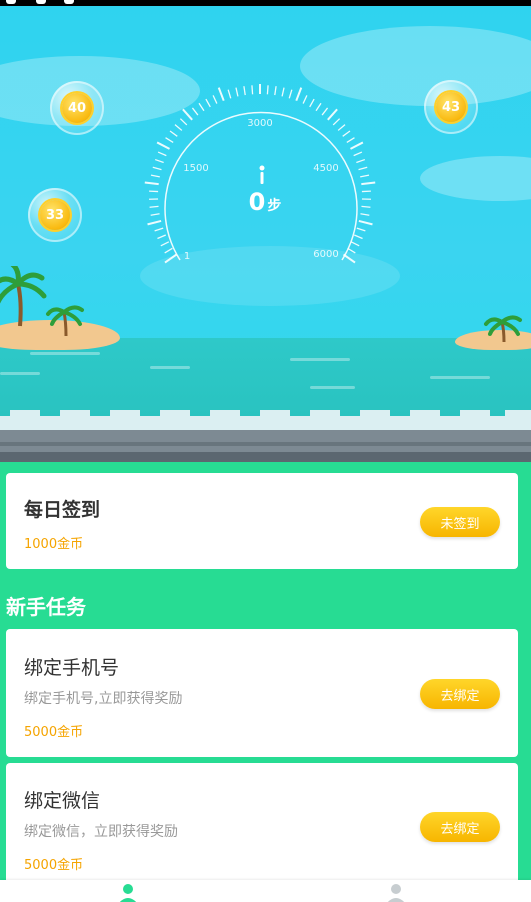 The width and height of the screenshot is (531, 902). I want to click on coin-bubble: 33, so click(55, 215).